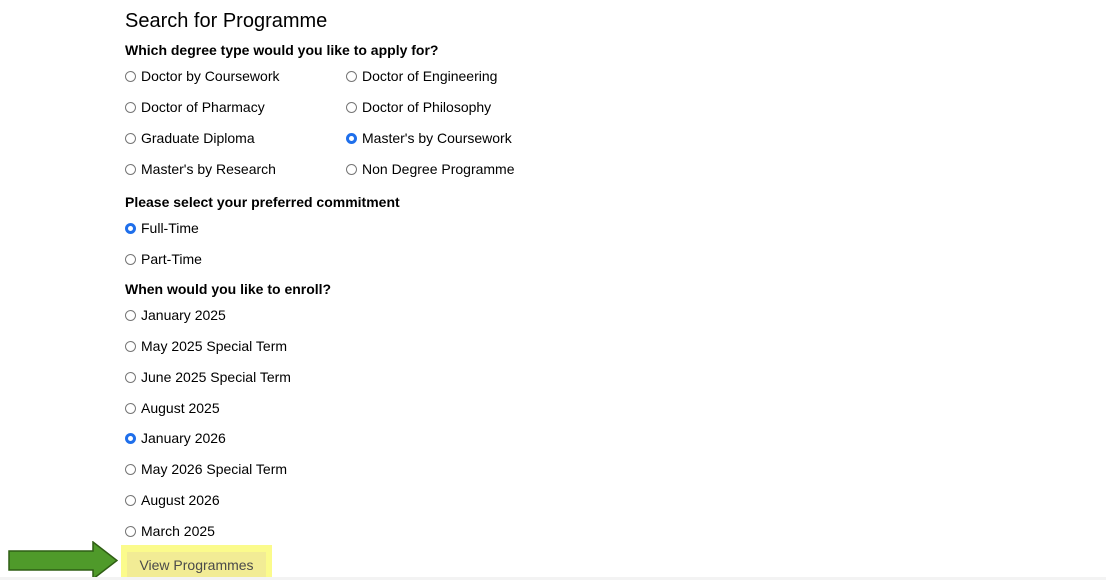  Describe the element at coordinates (183, 315) in the screenshot. I see `radio-label: January 2025` at that location.